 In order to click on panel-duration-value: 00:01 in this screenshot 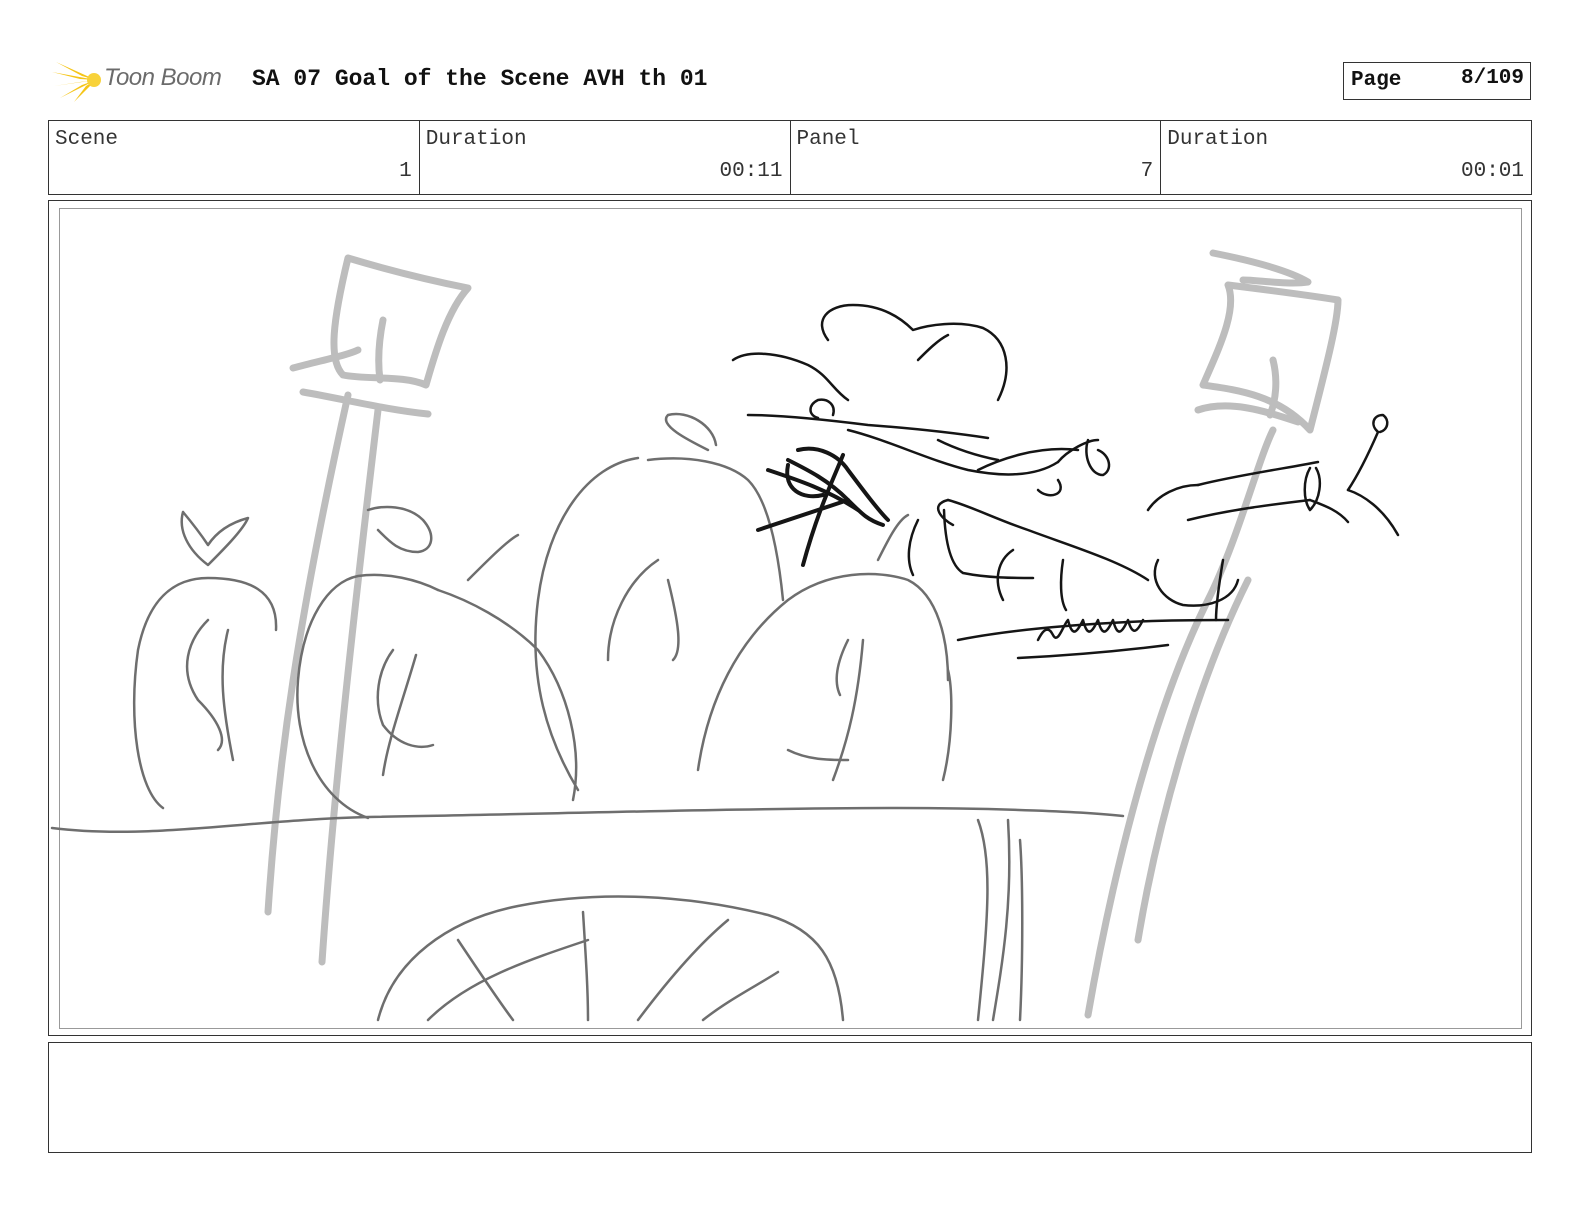, I will do `click(1492, 171)`.